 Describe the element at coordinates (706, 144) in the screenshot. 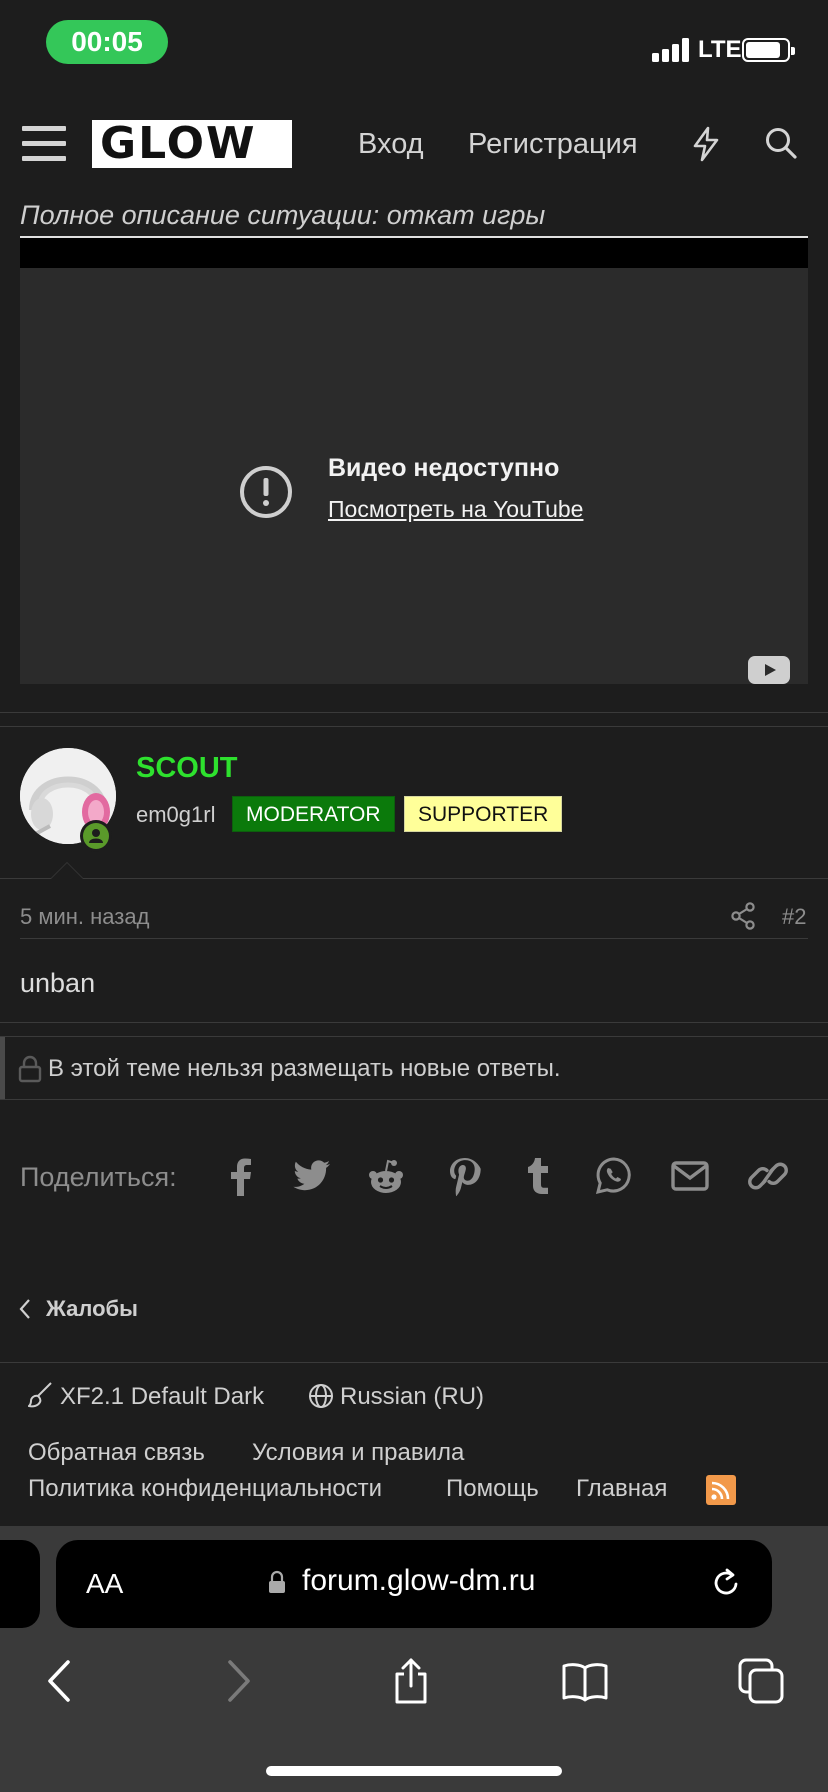

I see `whats-new-bolt-icon` at that location.